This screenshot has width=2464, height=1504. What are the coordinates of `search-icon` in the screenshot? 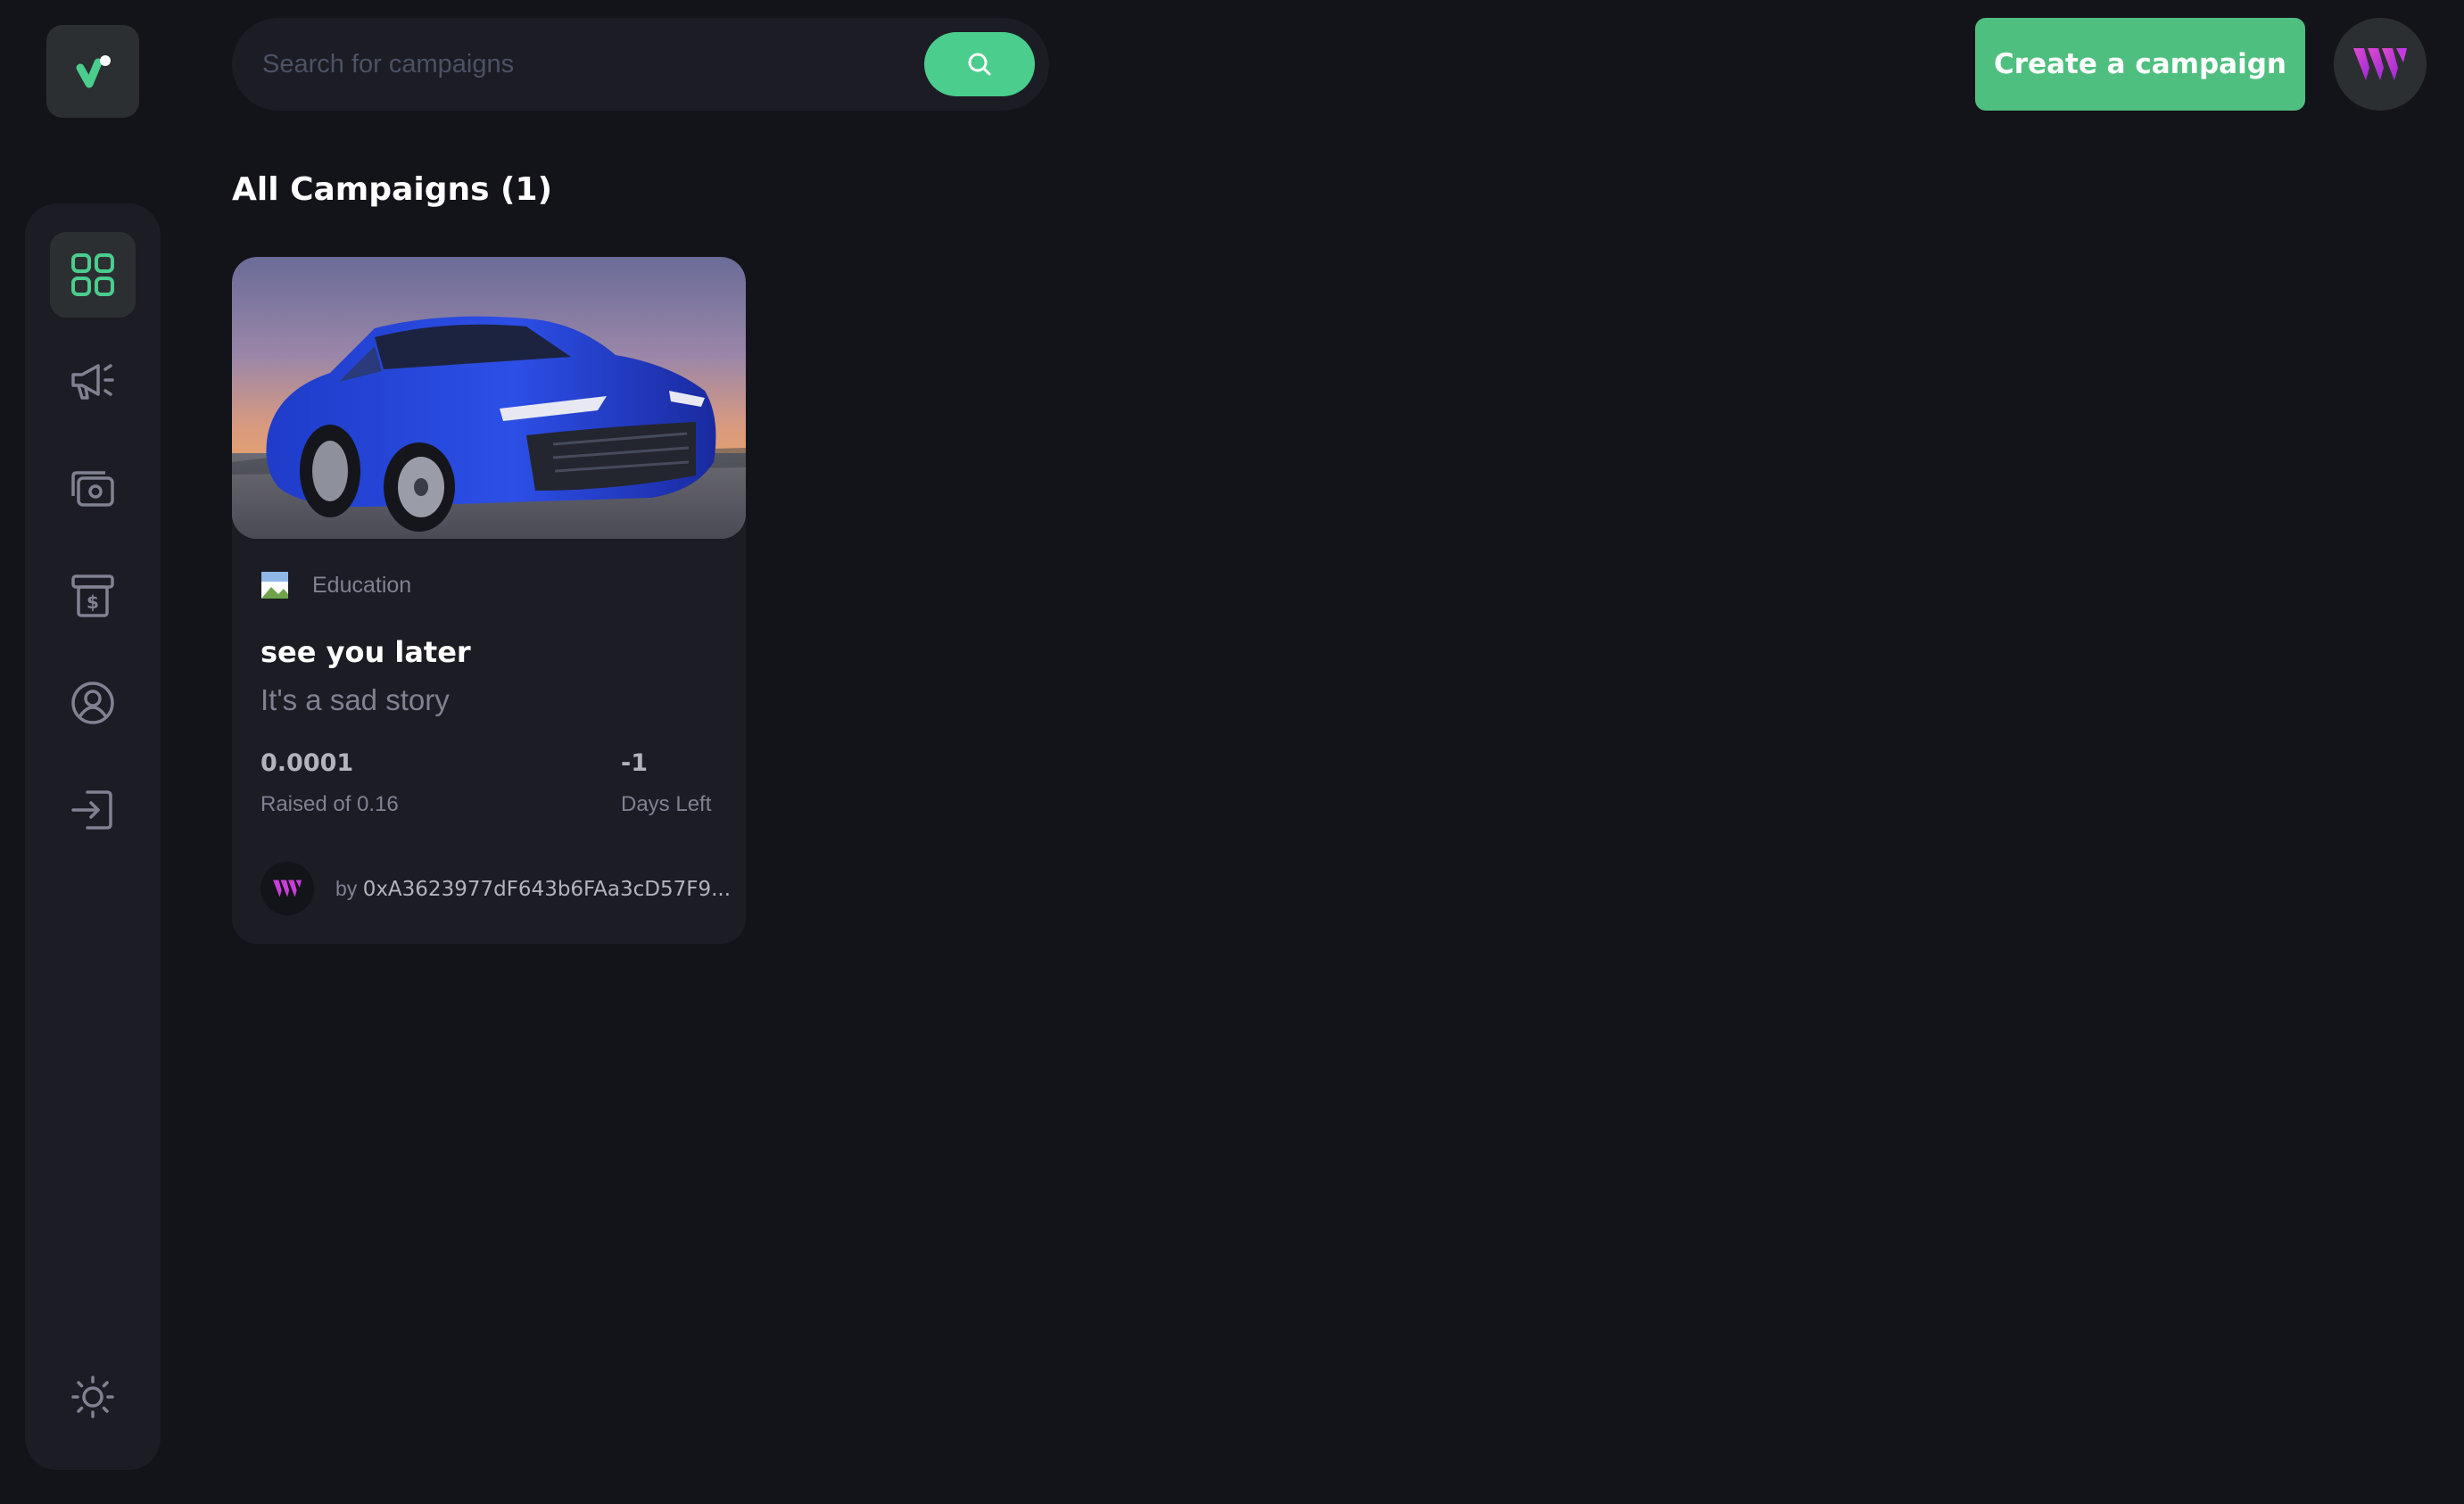 It's located at (980, 64).